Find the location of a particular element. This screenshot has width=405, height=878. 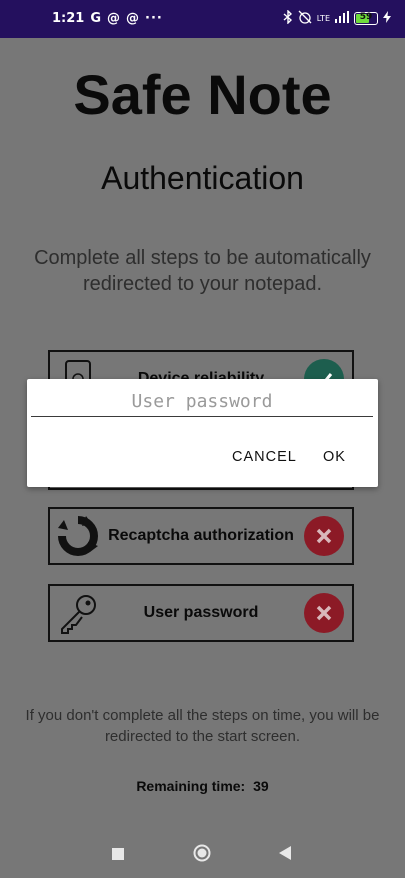

more-icon: ··· is located at coordinates (154, 18).